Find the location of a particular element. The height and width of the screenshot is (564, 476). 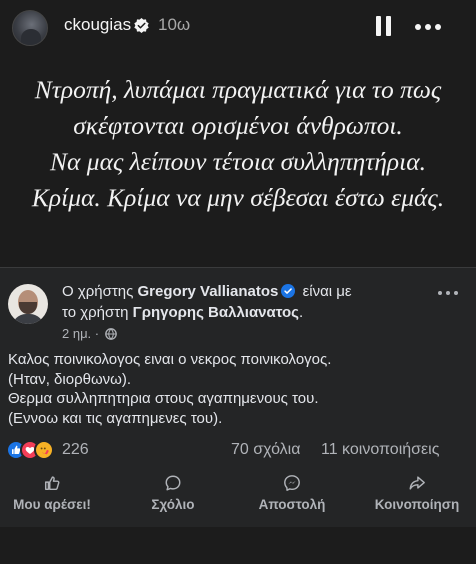

more-options-icon is located at coordinates (428, 27).